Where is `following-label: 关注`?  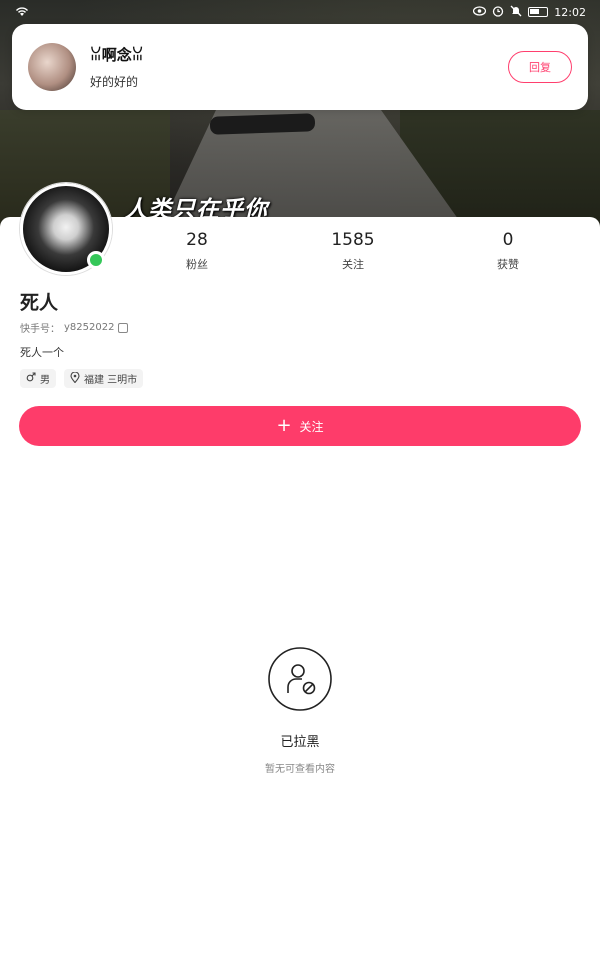 following-label: 关注 is located at coordinates (353, 264).